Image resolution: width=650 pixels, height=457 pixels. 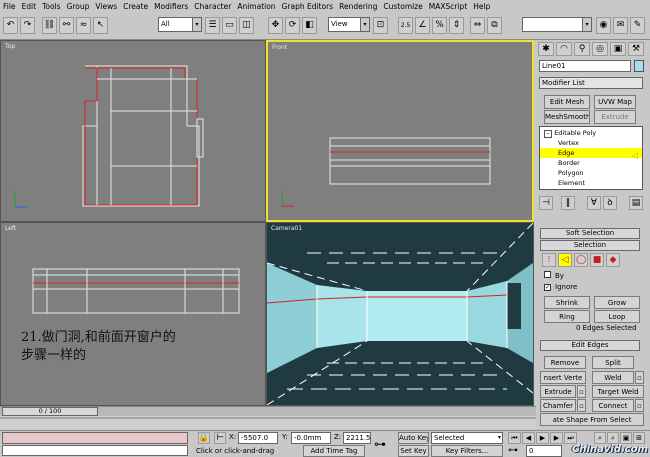 What do you see at coordinates (563, 377) in the screenshot?
I see `insert-vertex-button: nsert Verte` at bounding box center [563, 377].